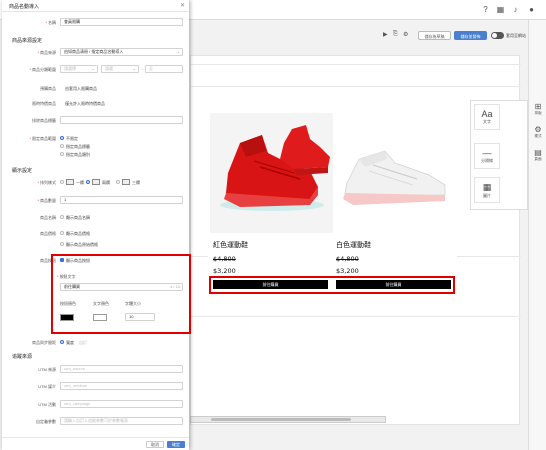 The height and width of the screenshot is (450, 546). Describe the element at coordinates (121, 369) in the screenshot. I see `utm-source-input: utm_source` at that location.